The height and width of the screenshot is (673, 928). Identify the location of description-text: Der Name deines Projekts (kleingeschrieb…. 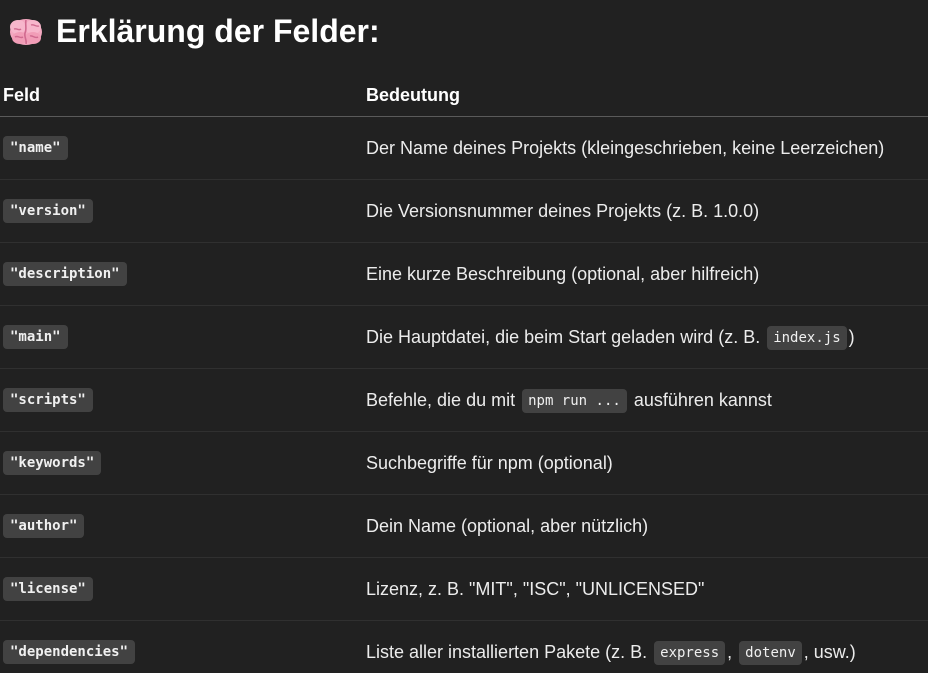
(625, 148).